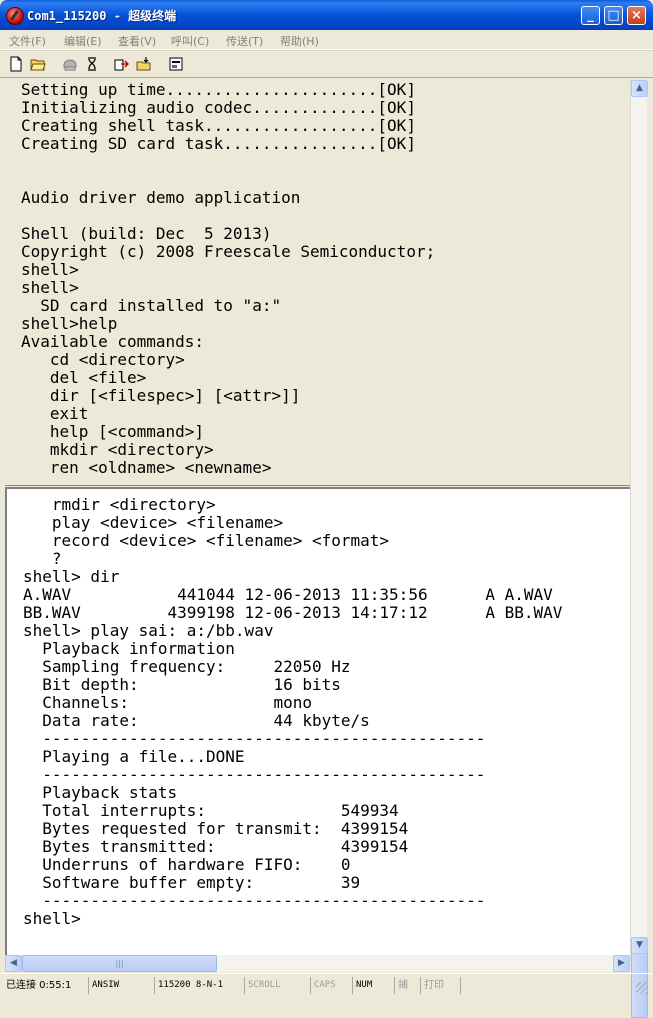 The height and width of the screenshot is (1018, 653). I want to click on terminal-line: dir [<filespec>] [<attr>]], so click(161, 395).